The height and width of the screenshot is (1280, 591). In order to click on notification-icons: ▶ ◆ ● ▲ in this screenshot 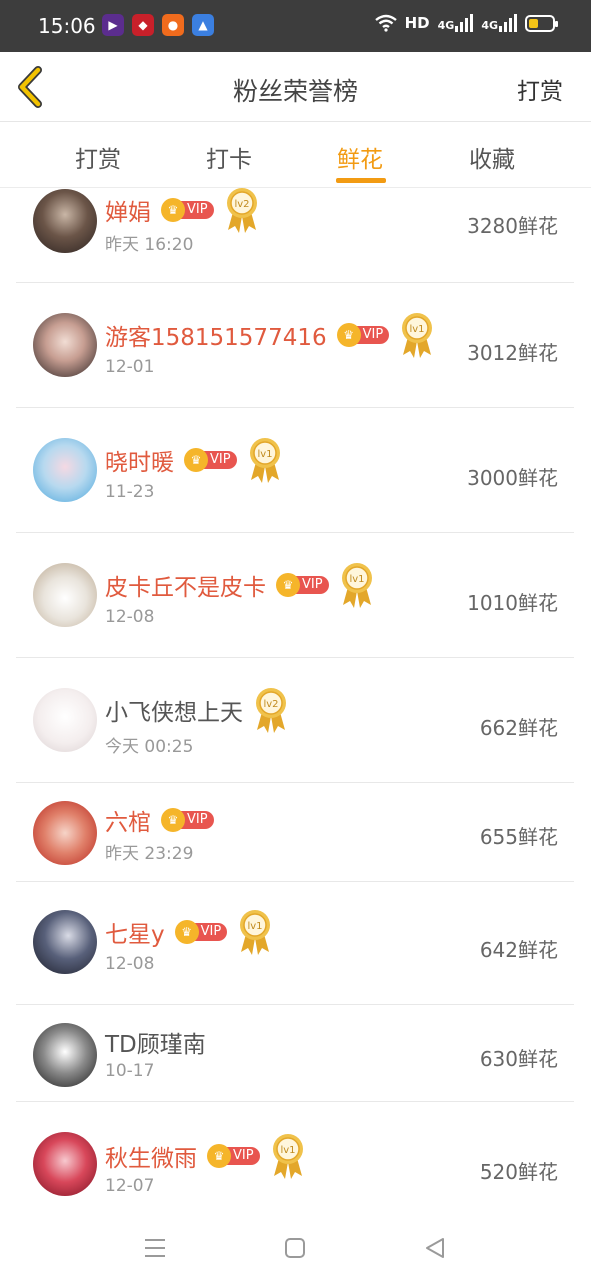, I will do `click(158, 25)`.